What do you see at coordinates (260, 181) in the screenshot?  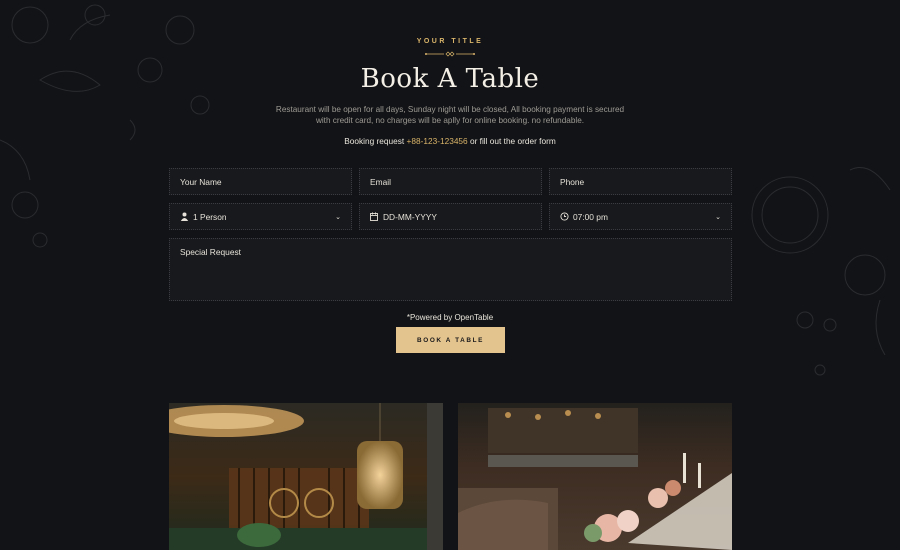 I see `name-input: Your Name` at bounding box center [260, 181].